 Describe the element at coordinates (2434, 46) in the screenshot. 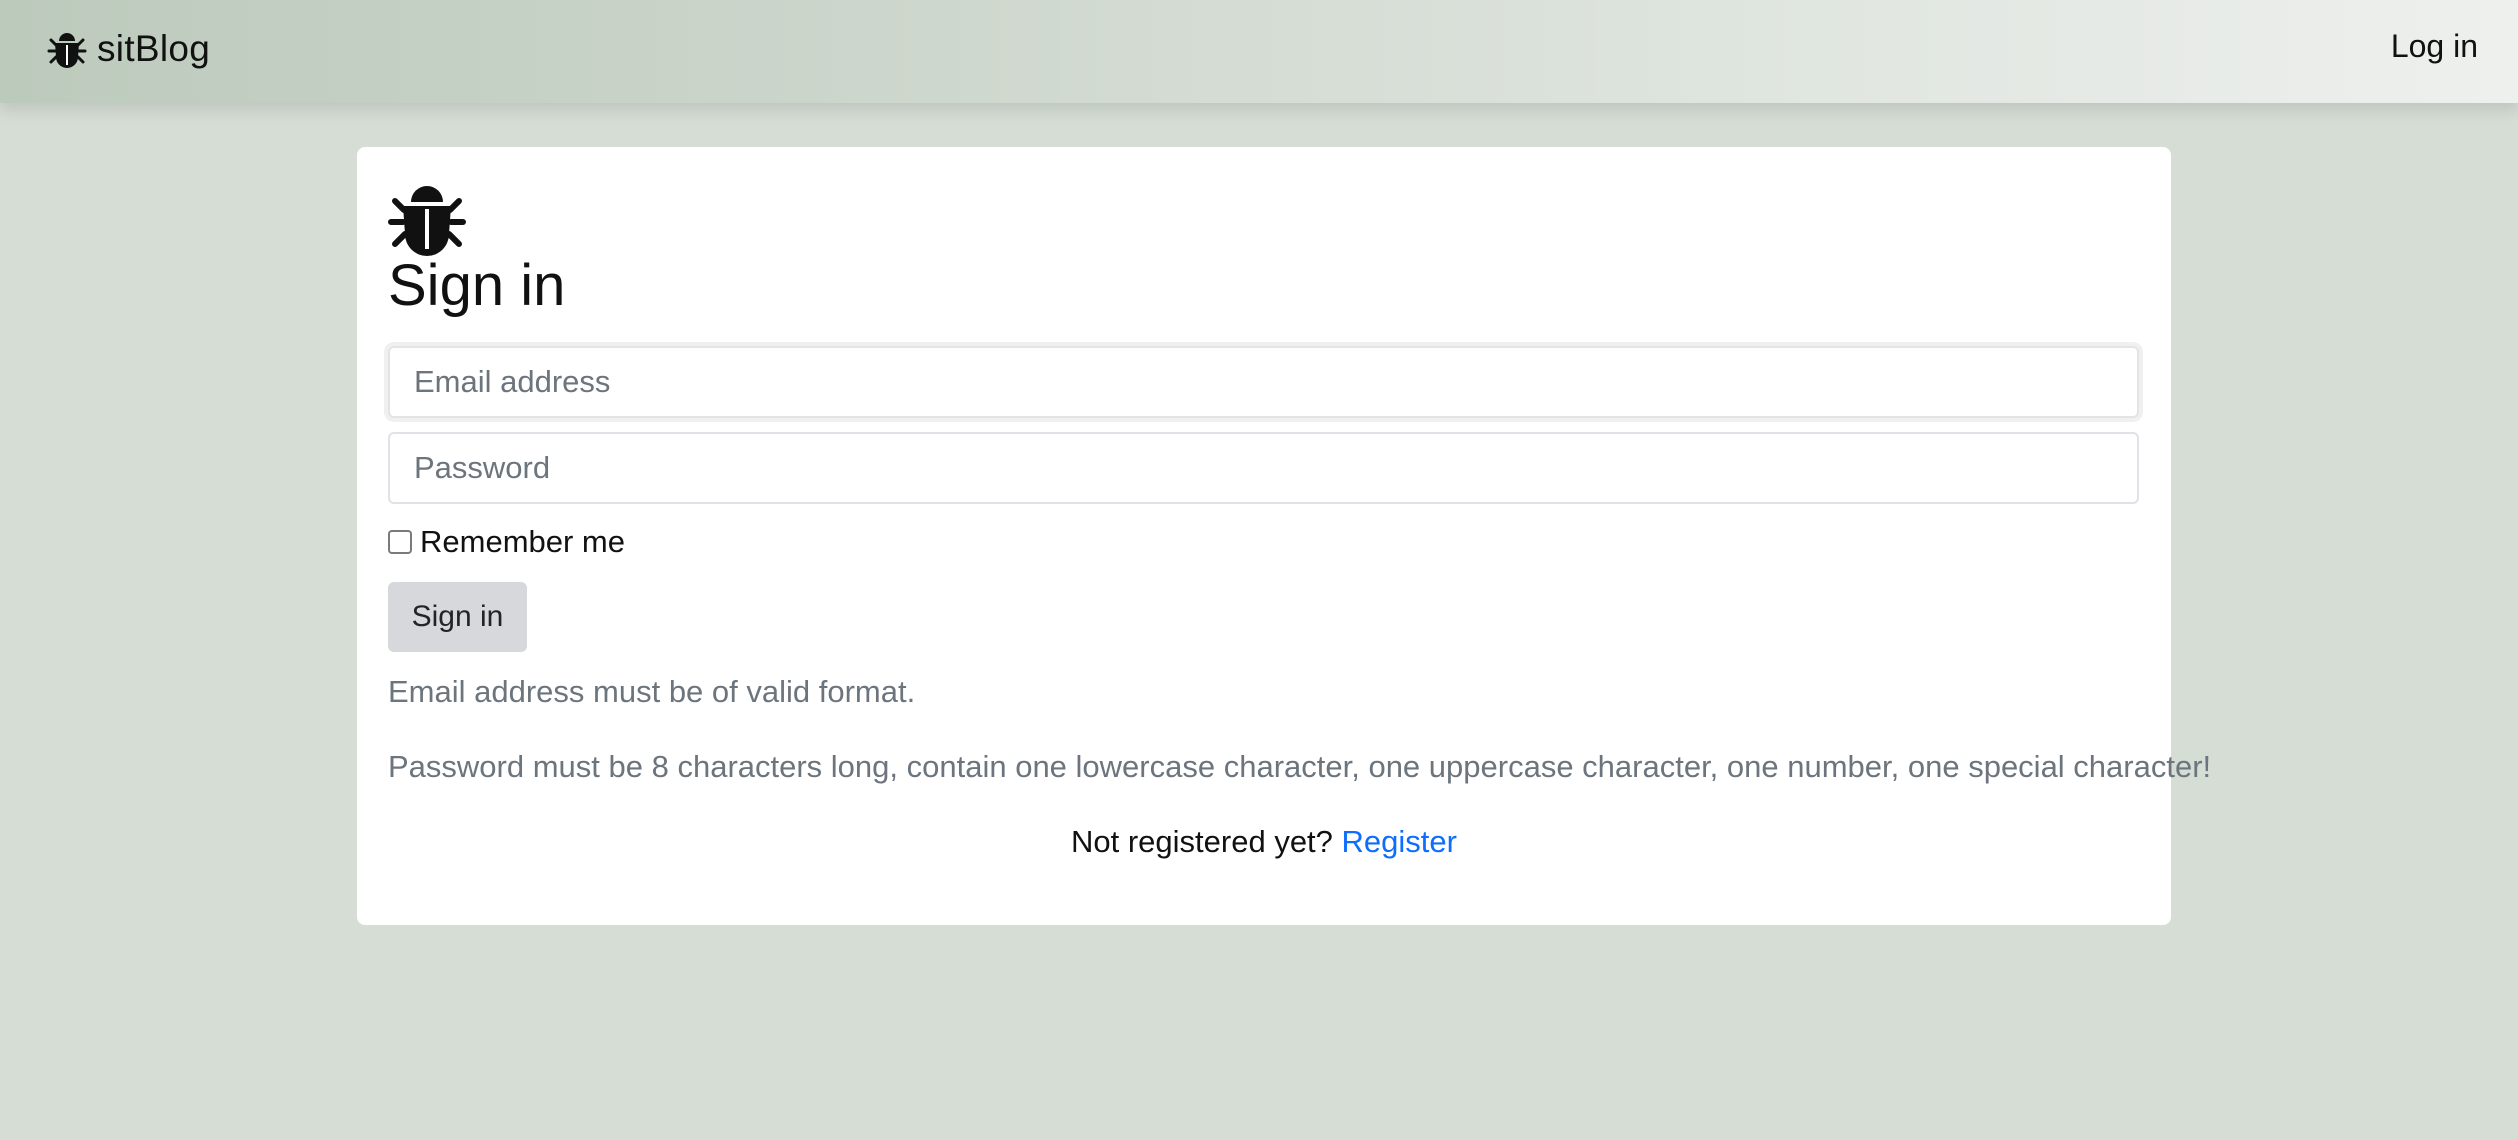

I see `nav-login-link: Log in` at that location.